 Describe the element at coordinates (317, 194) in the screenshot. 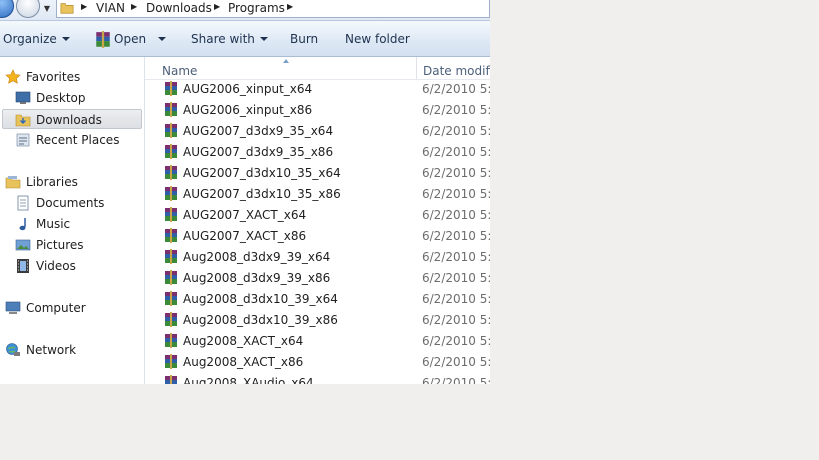

I see `file-row: AUG2007_d3dx10_35_x86 6/2/2010 5:21` at that location.